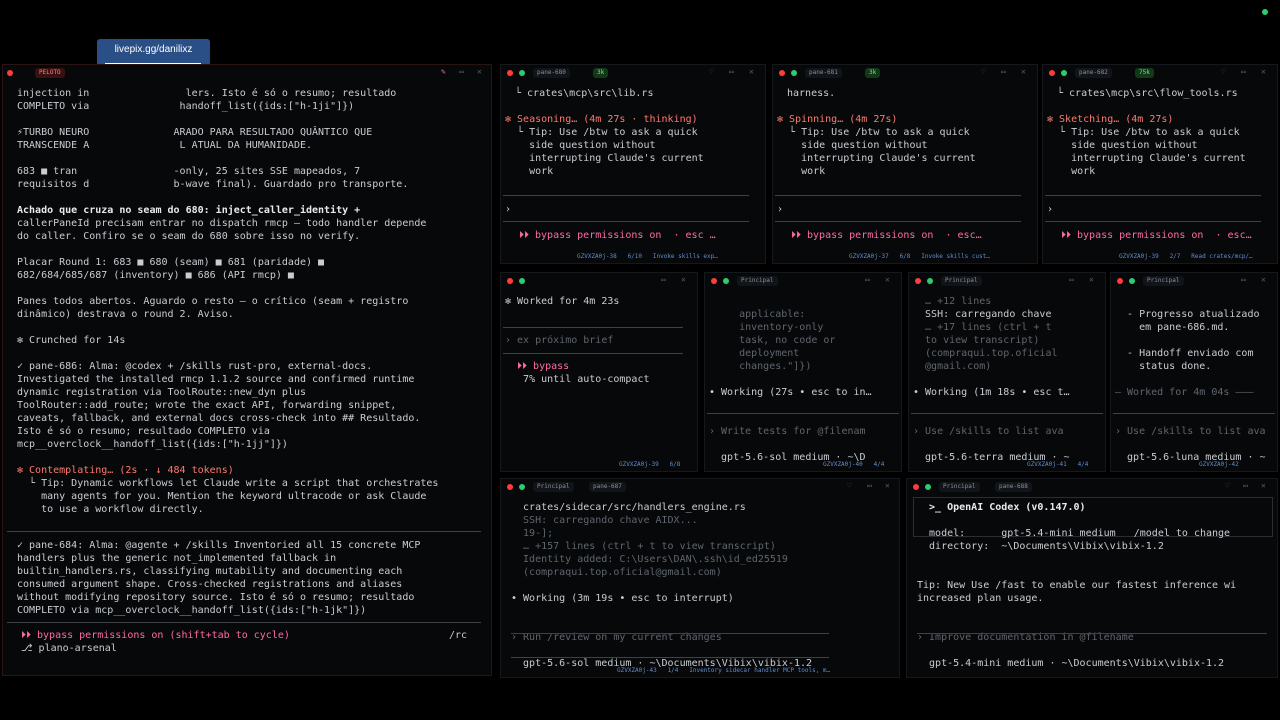 The image size is (1280, 720). Describe the element at coordinates (50, 73) in the screenshot. I see `pane-tag: PELOTO` at that location.